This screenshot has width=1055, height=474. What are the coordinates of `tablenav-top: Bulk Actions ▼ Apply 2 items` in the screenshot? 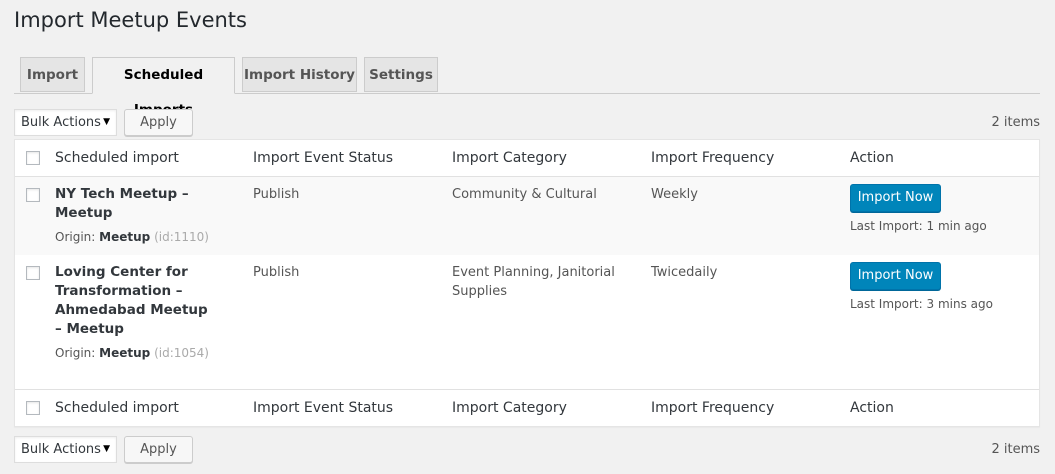 It's located at (527, 123).